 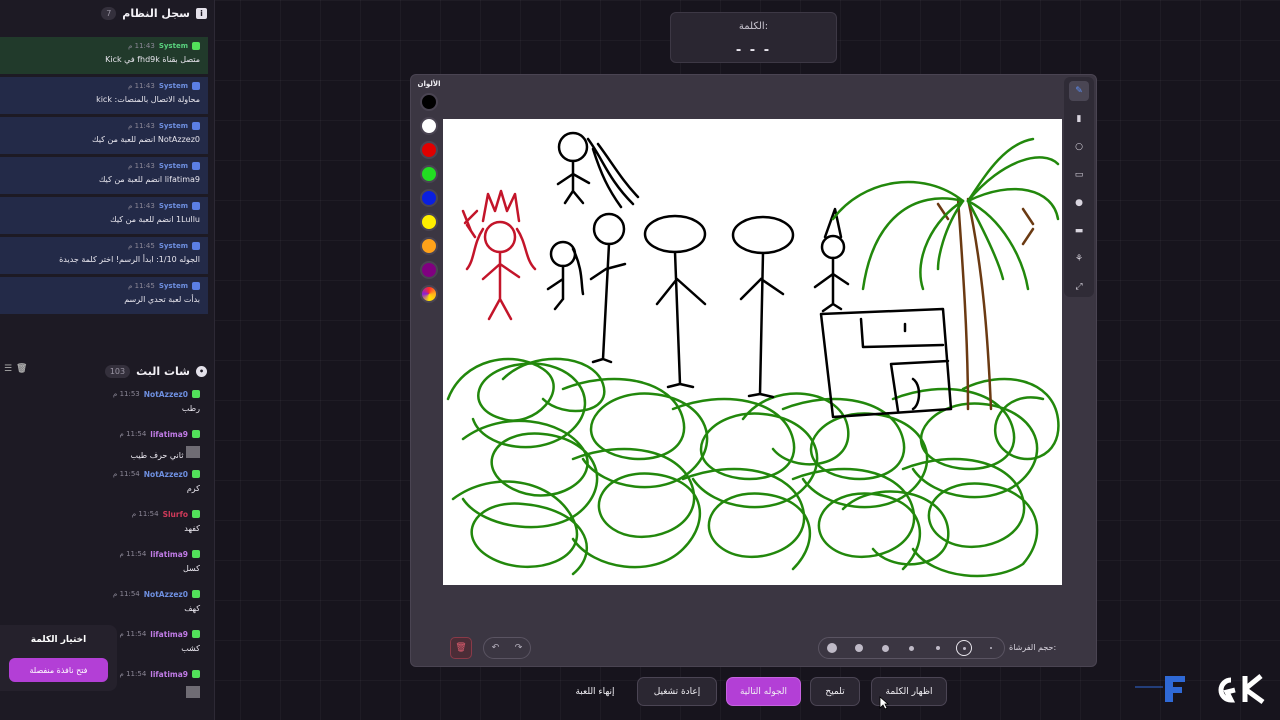 What do you see at coordinates (155, 219) in the screenshot?
I see `log-text: 1Lullu انضم للعبة من كيك` at bounding box center [155, 219].